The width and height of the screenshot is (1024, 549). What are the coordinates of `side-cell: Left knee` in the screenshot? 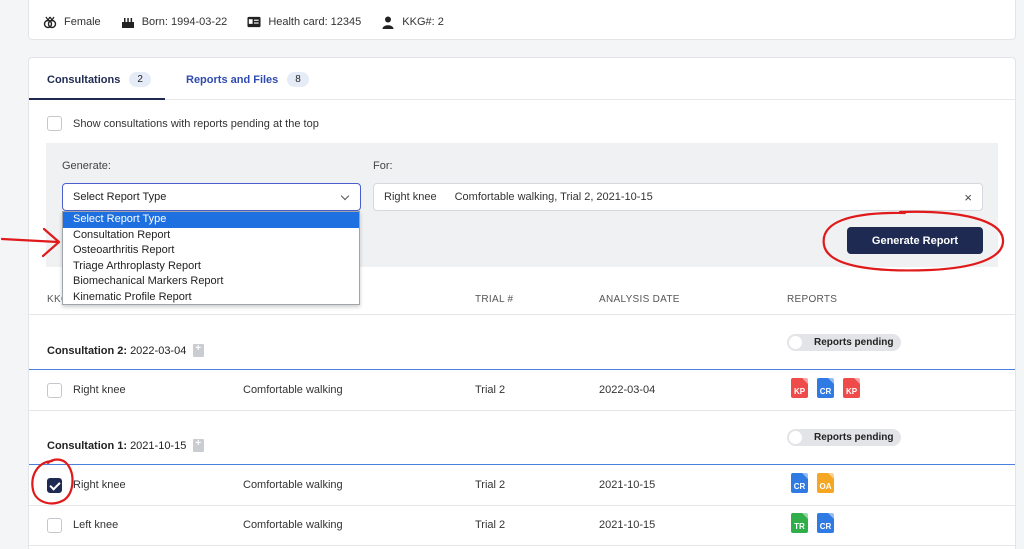 It's located at (96, 525).